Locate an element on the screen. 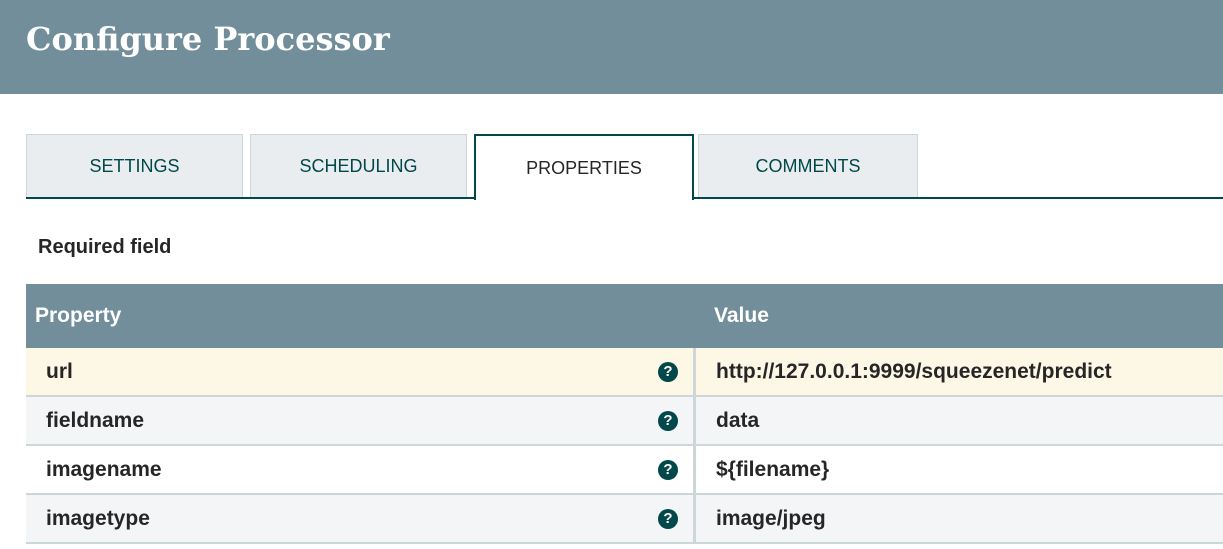 Image resolution: width=1223 pixels, height=549 pixels. property-value: http://127.0.0.1:9999/squeezenet/predict is located at coordinates (904, 372).